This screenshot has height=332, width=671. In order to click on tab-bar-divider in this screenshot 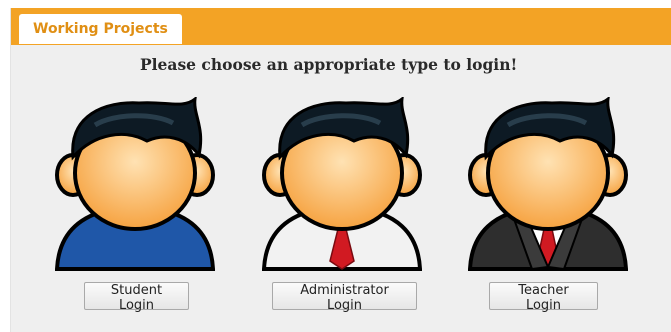, I will do `click(341, 44)`.